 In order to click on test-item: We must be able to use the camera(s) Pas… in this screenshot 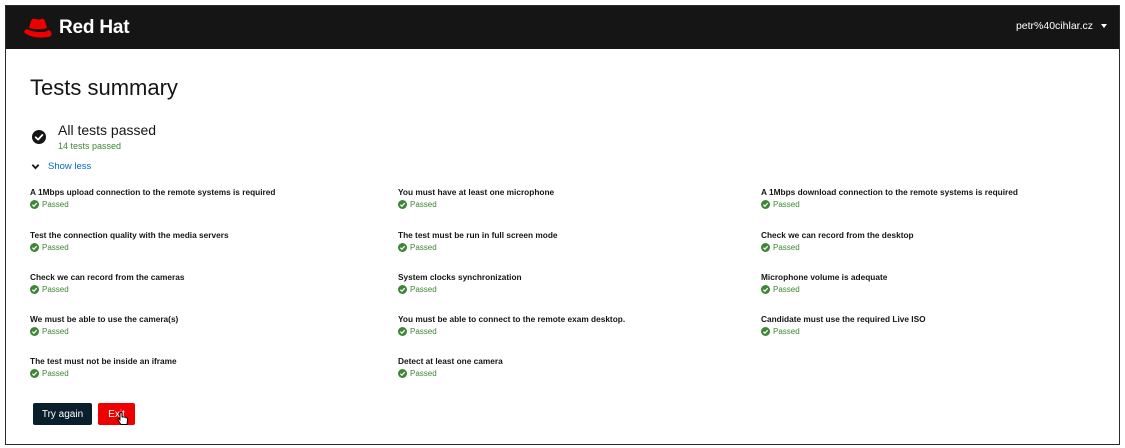, I will do `click(104, 325)`.